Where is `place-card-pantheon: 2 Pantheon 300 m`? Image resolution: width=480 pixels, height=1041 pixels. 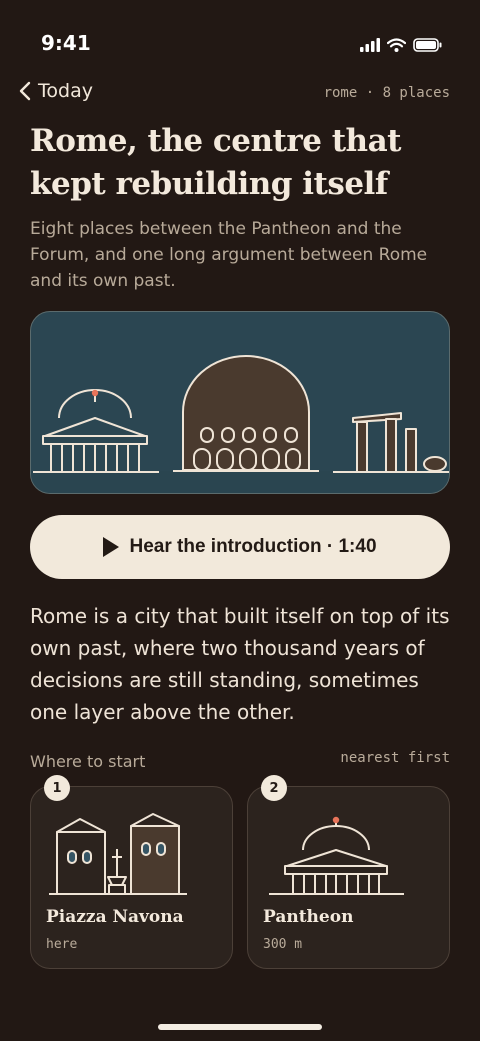 place-card-pantheon: 2 Pantheon 300 m is located at coordinates (348, 872).